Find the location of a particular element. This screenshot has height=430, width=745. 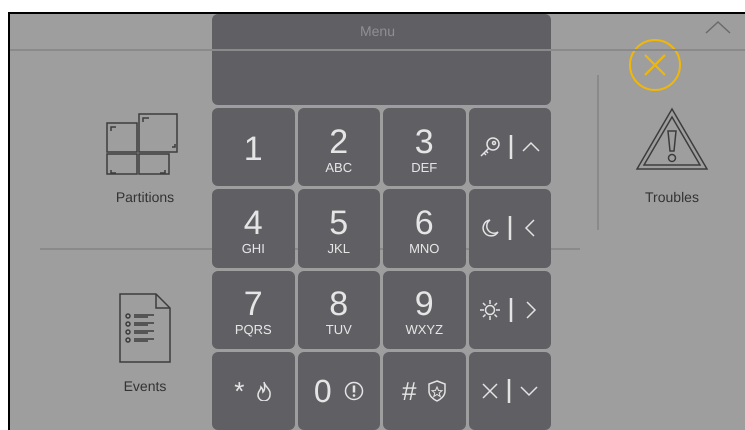

keypad-key: * is located at coordinates (253, 391).